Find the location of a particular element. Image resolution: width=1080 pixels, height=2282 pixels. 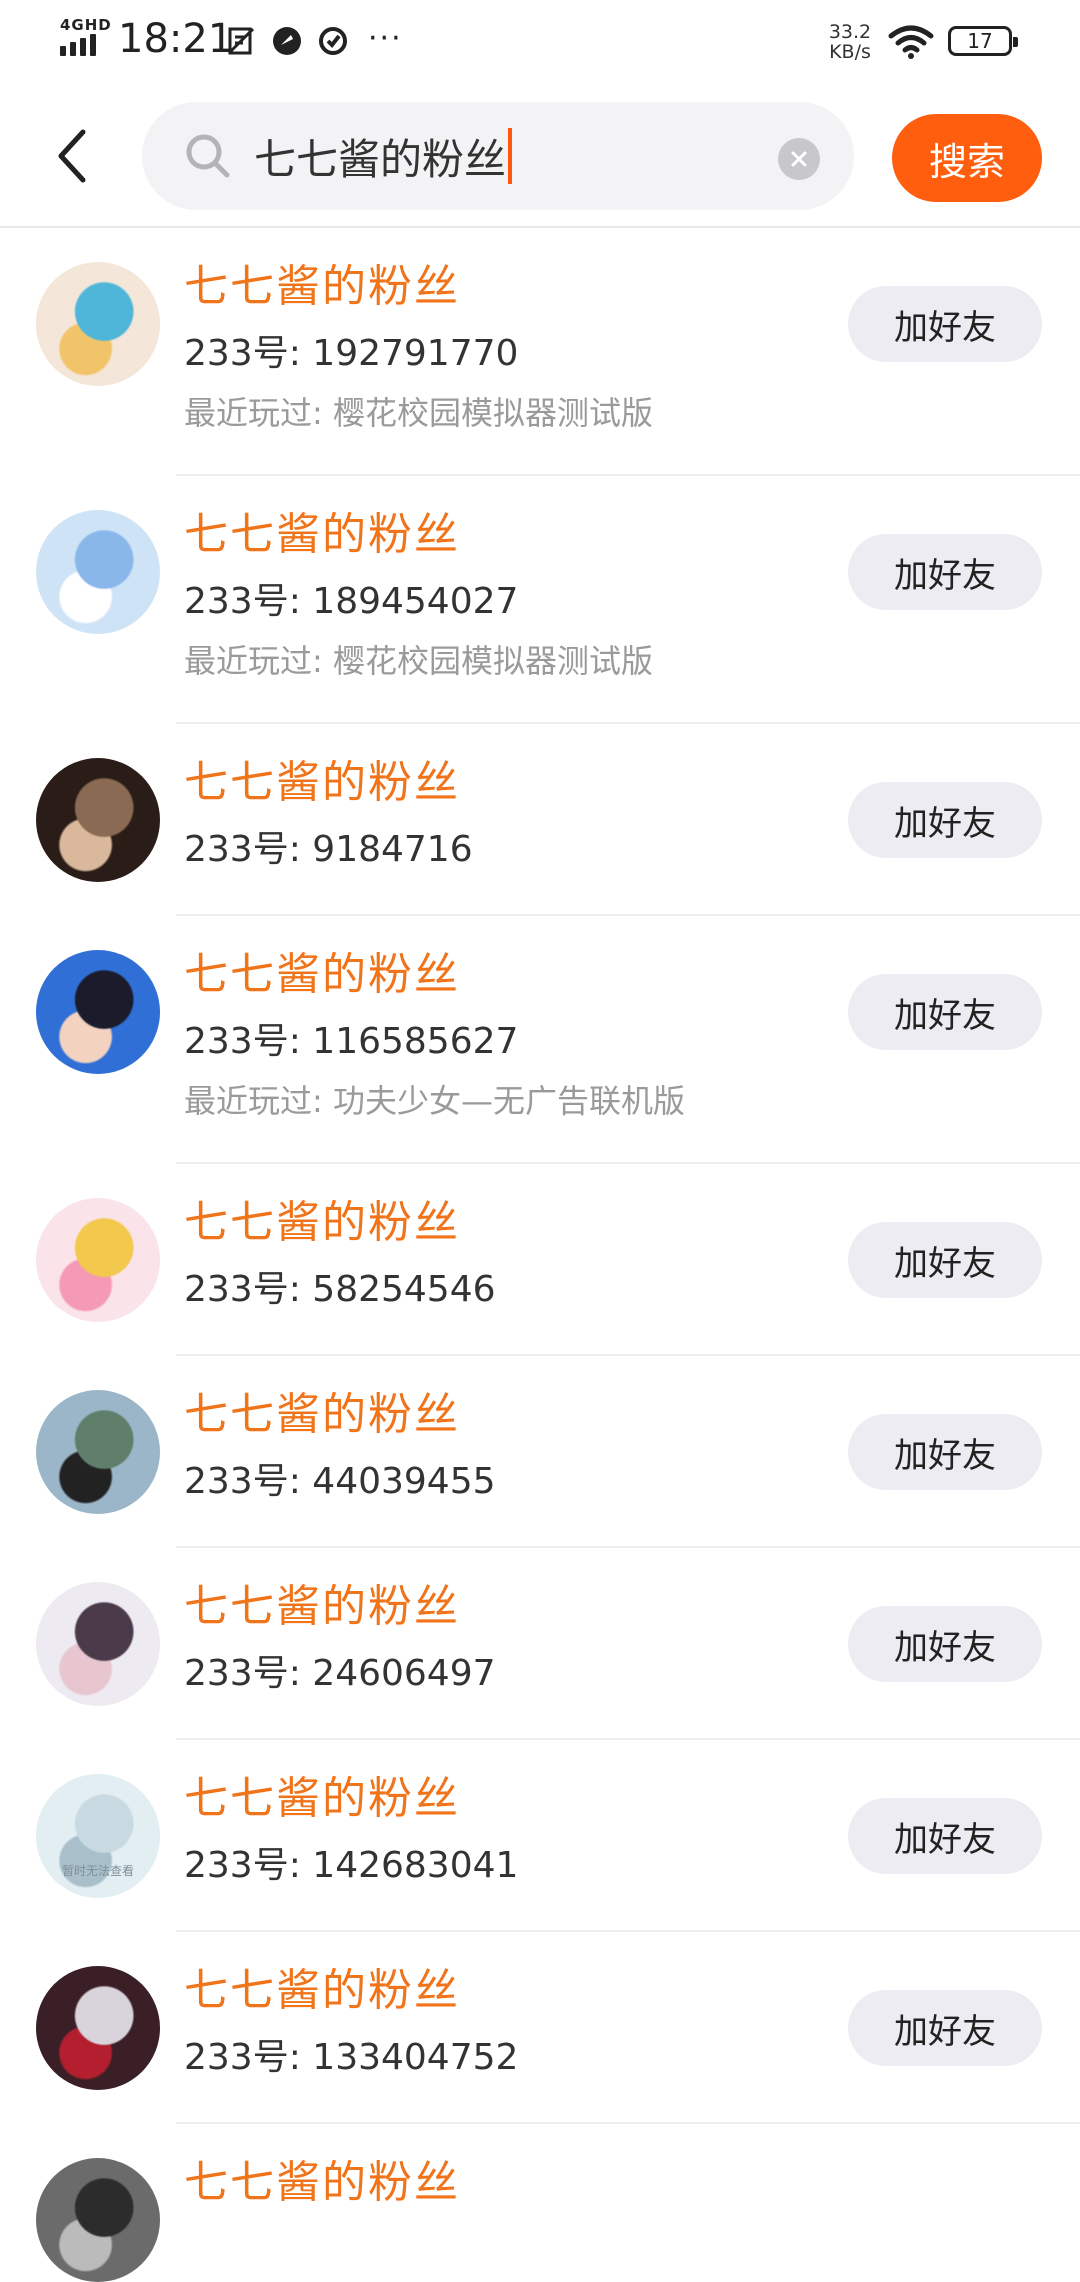

search-box: 七七酱的粉丝 is located at coordinates (498, 156).